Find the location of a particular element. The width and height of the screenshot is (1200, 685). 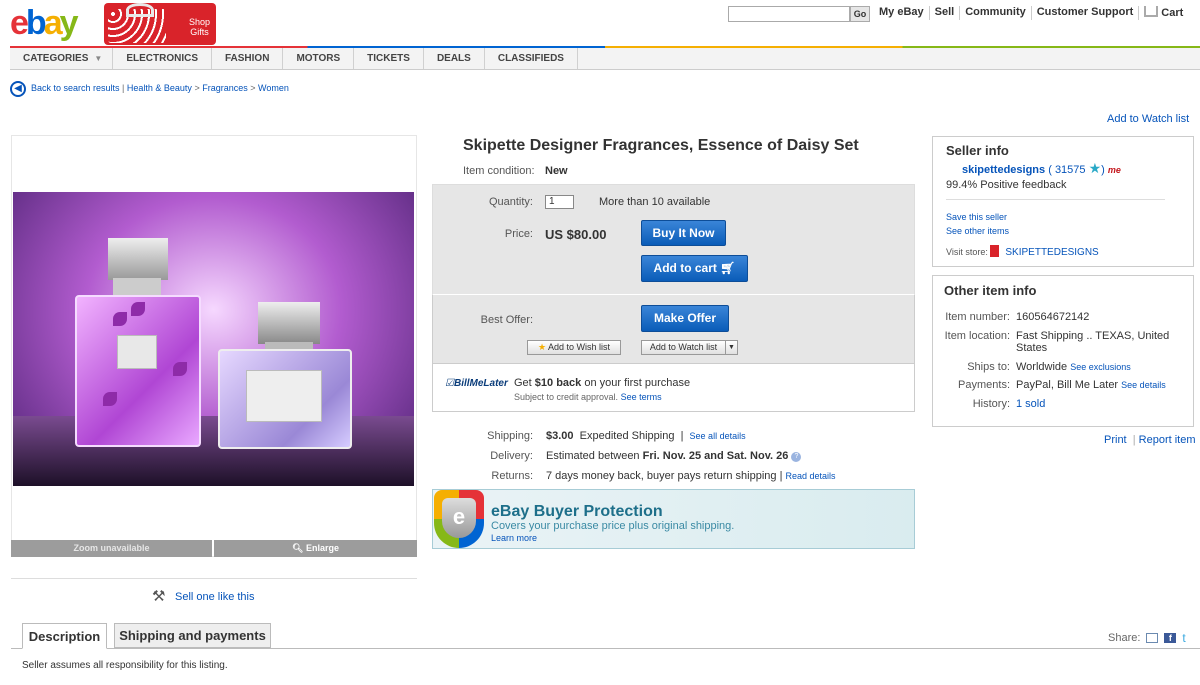

back-arrow-icon: ◀ is located at coordinates (18, 89).